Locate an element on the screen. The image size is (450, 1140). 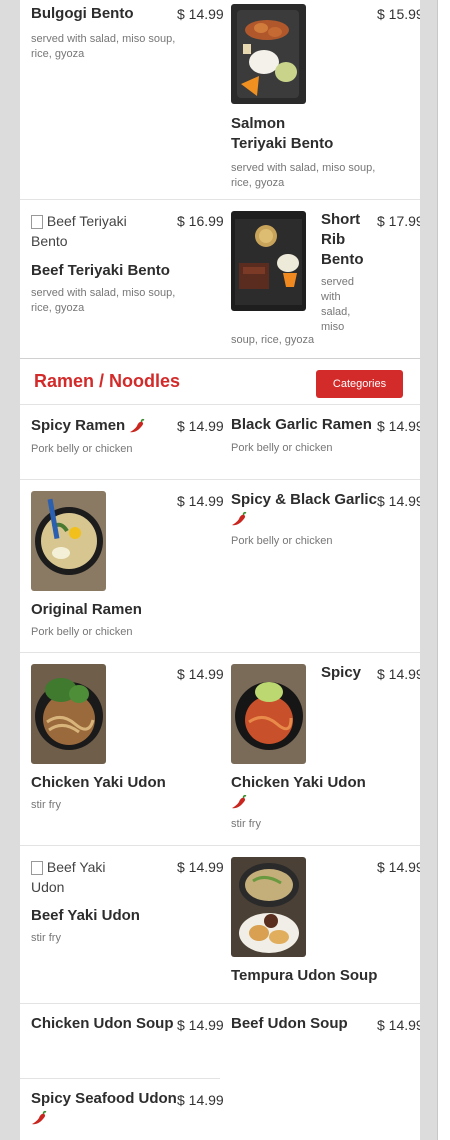
menu-item-beef-yaki-udon: Beef Yaki Udon stir fry is located at coordinates (85, 926).